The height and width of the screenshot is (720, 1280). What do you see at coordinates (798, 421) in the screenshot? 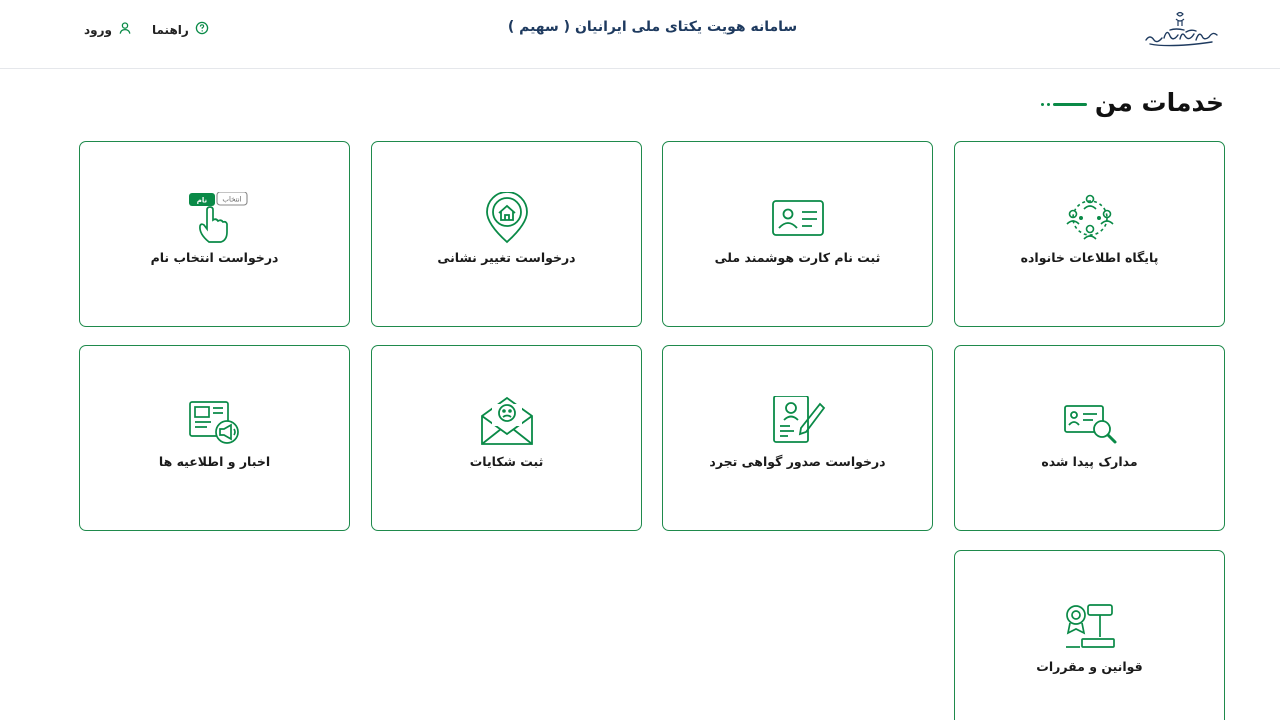
I see `certificate-edit-icon` at bounding box center [798, 421].